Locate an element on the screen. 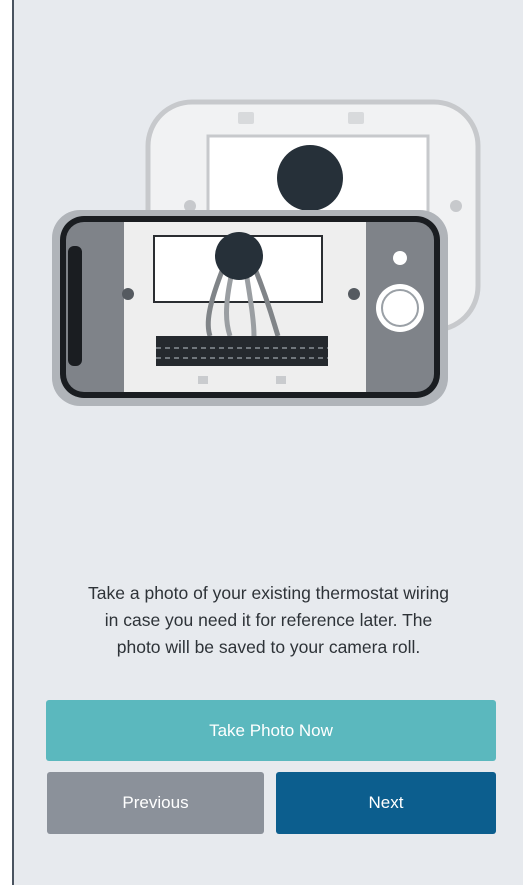 This screenshot has width=523, height=885. previous-label: Previous is located at coordinates (155, 802).